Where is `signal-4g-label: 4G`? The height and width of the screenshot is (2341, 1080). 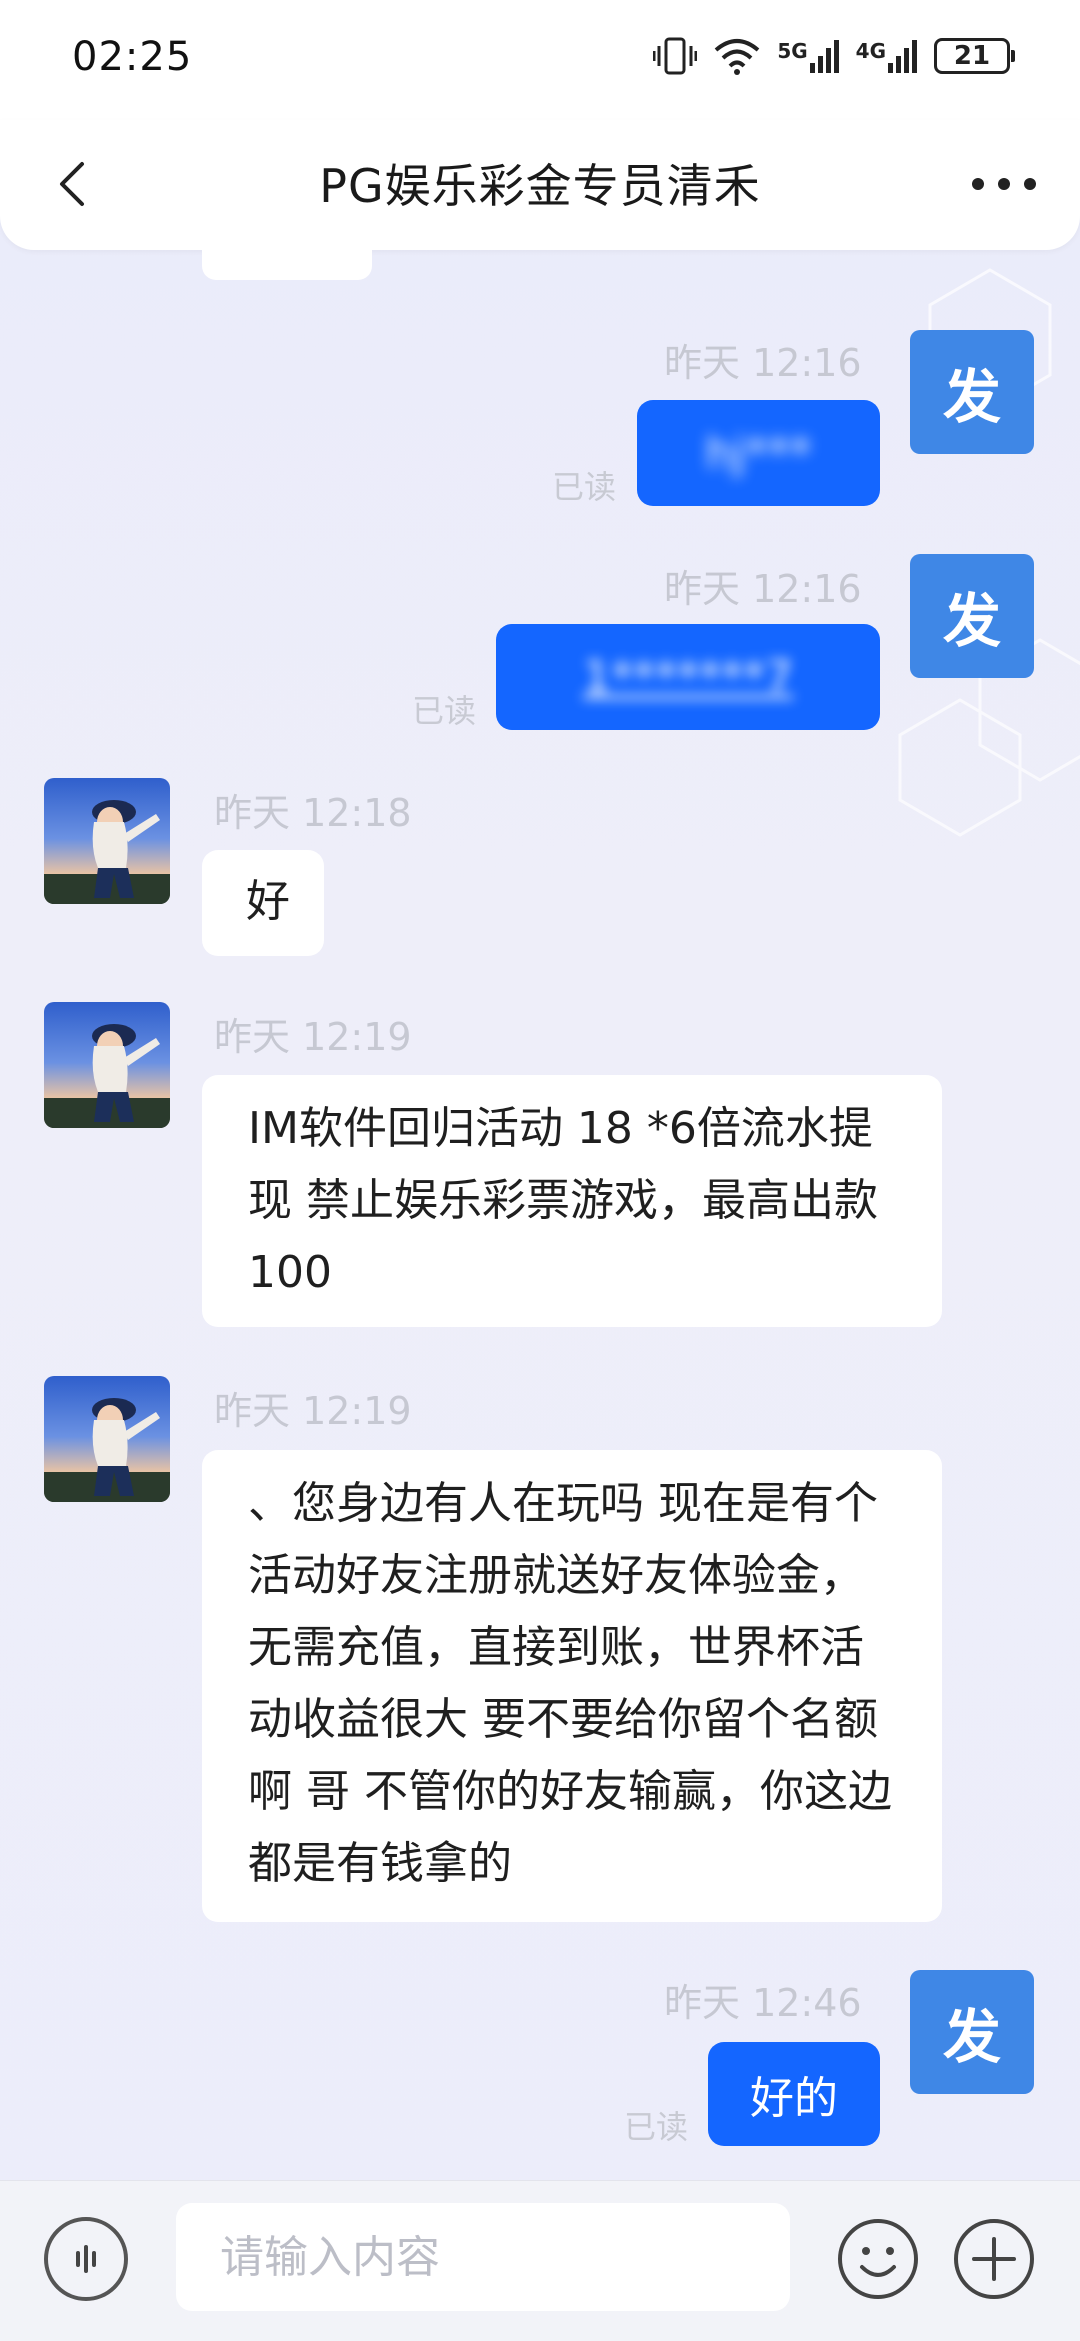
signal-4g-label: 4G is located at coordinates (870, 51).